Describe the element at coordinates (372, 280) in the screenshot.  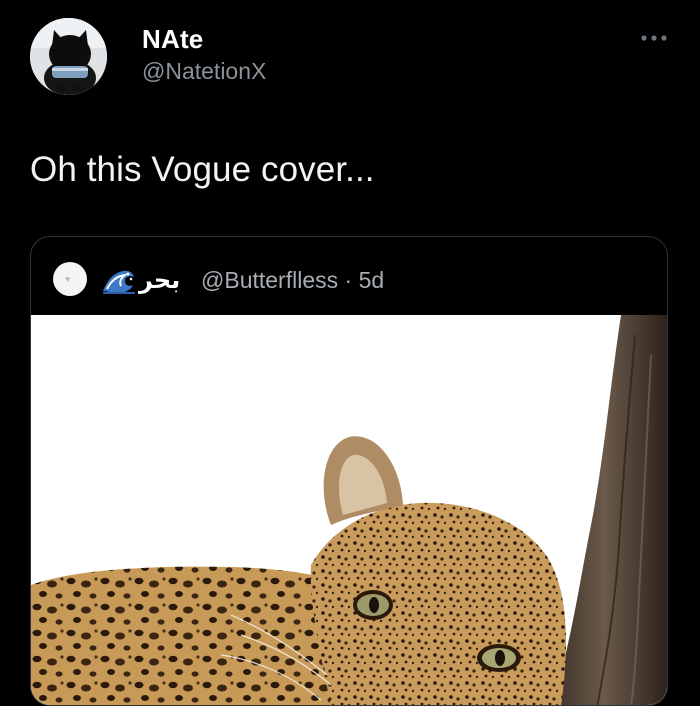
I see `quoted-tweet-age: 5d` at that location.